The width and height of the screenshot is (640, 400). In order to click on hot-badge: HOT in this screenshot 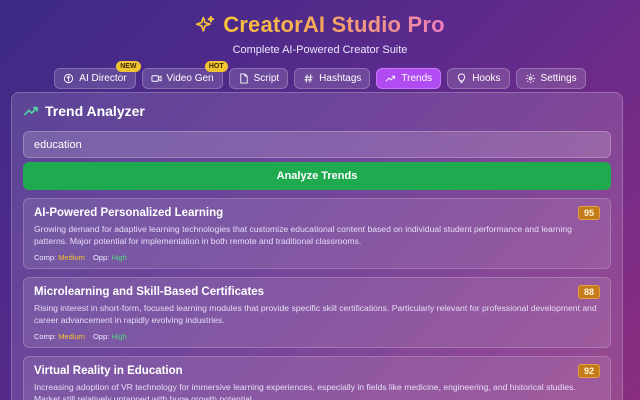, I will do `click(216, 66)`.